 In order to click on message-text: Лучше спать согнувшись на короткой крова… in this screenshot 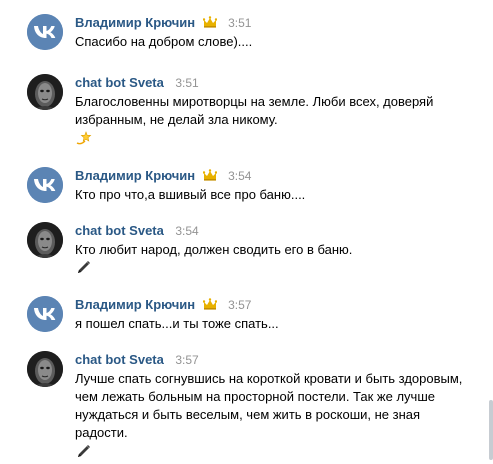, I will do `click(269, 405)`.